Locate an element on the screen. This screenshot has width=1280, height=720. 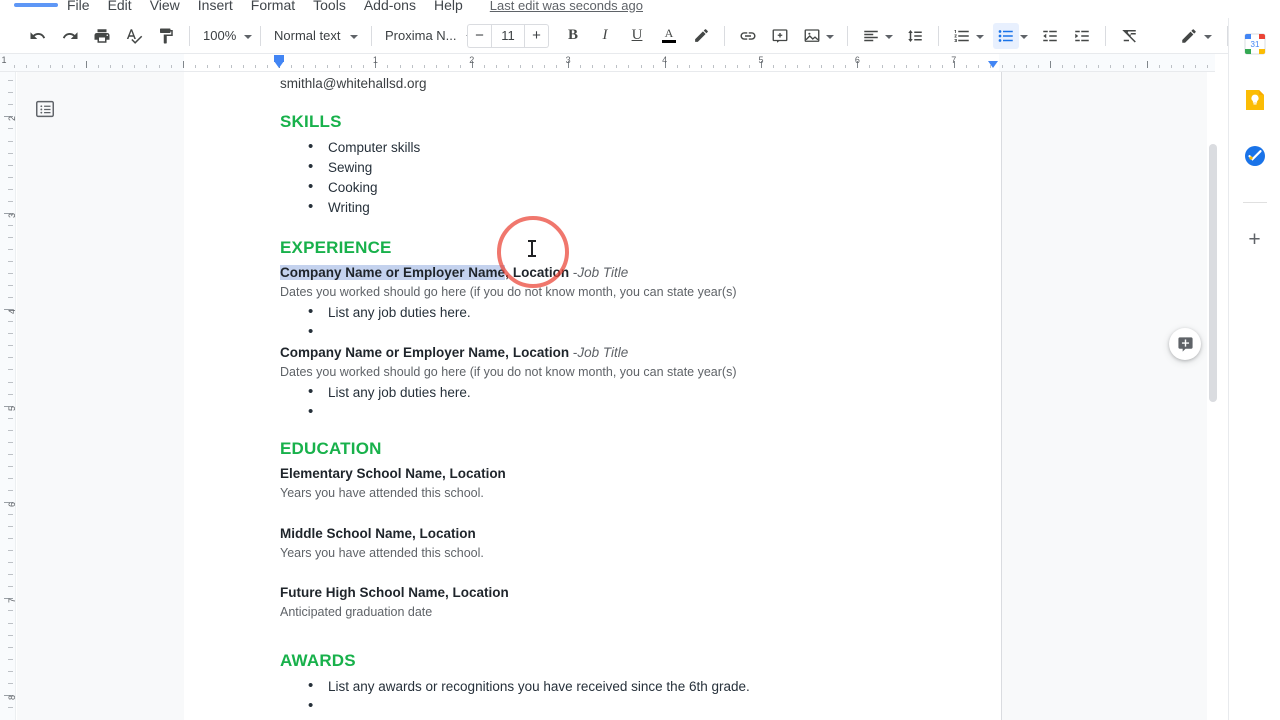
google-calendar-icon: 31 is located at coordinates (1255, 44).